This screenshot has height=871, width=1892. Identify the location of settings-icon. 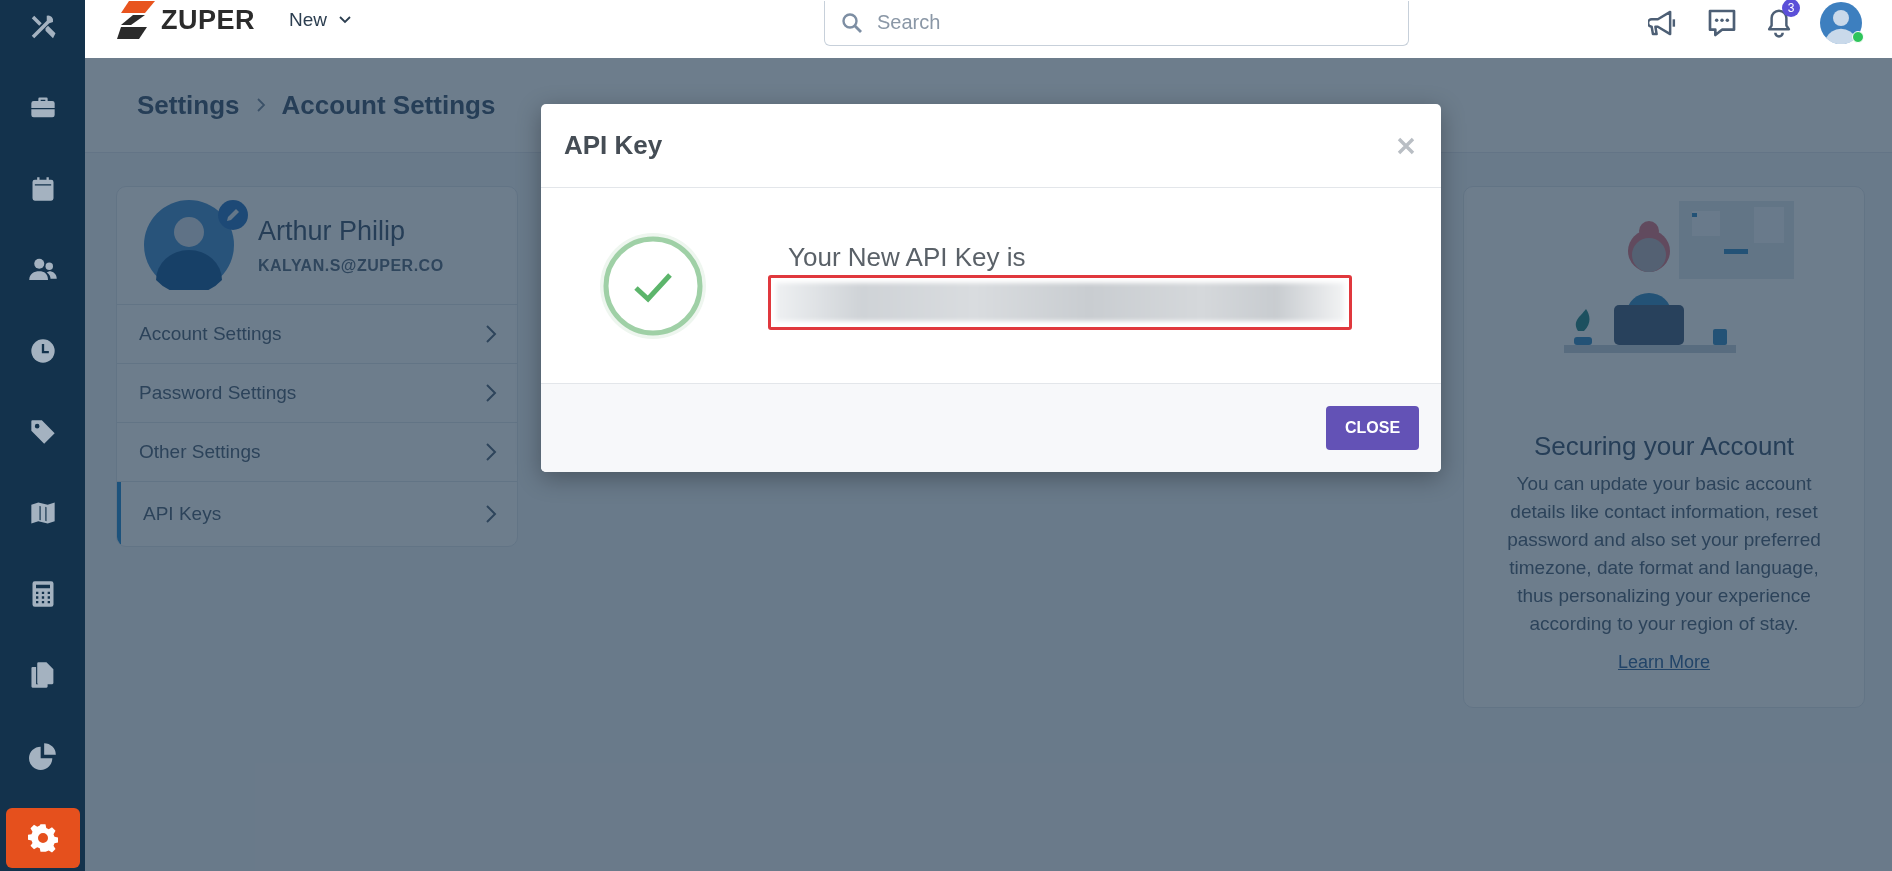
(42, 838).